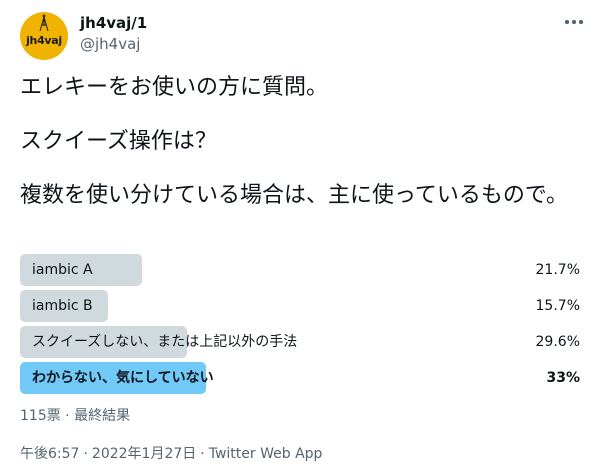 Image resolution: width=600 pixels, height=470 pixels. Describe the element at coordinates (300, 306) in the screenshot. I see `poll-option: iambic B 15.7%` at that location.